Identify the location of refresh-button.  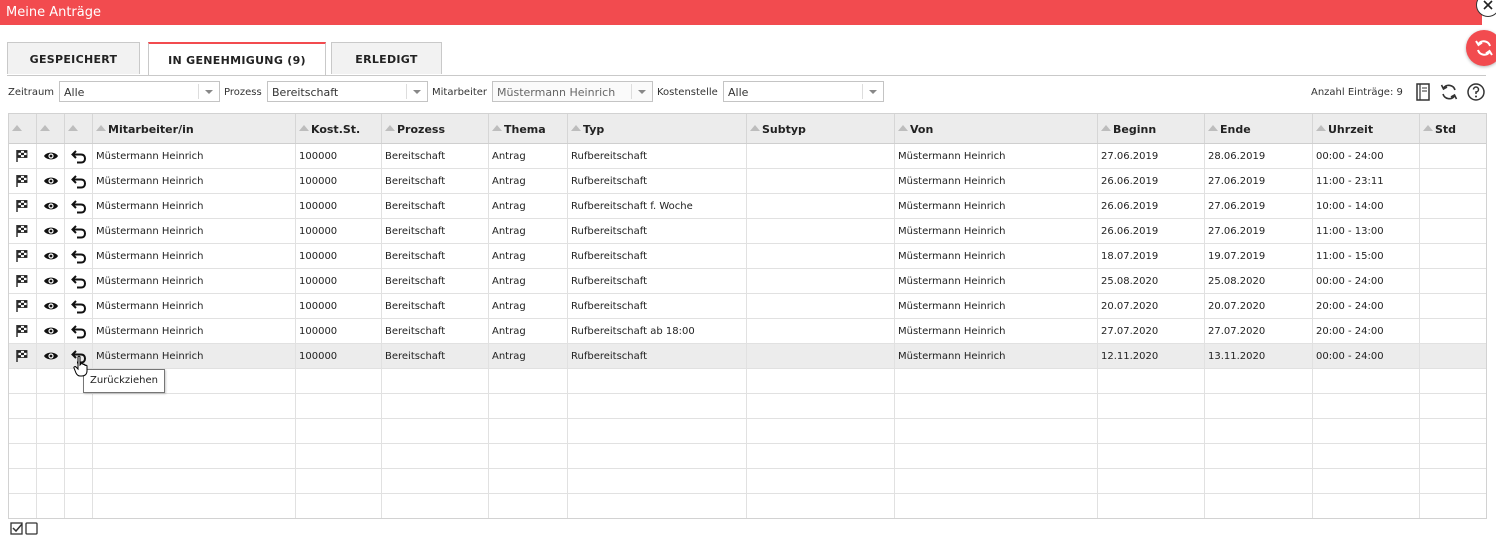
(1481, 48).